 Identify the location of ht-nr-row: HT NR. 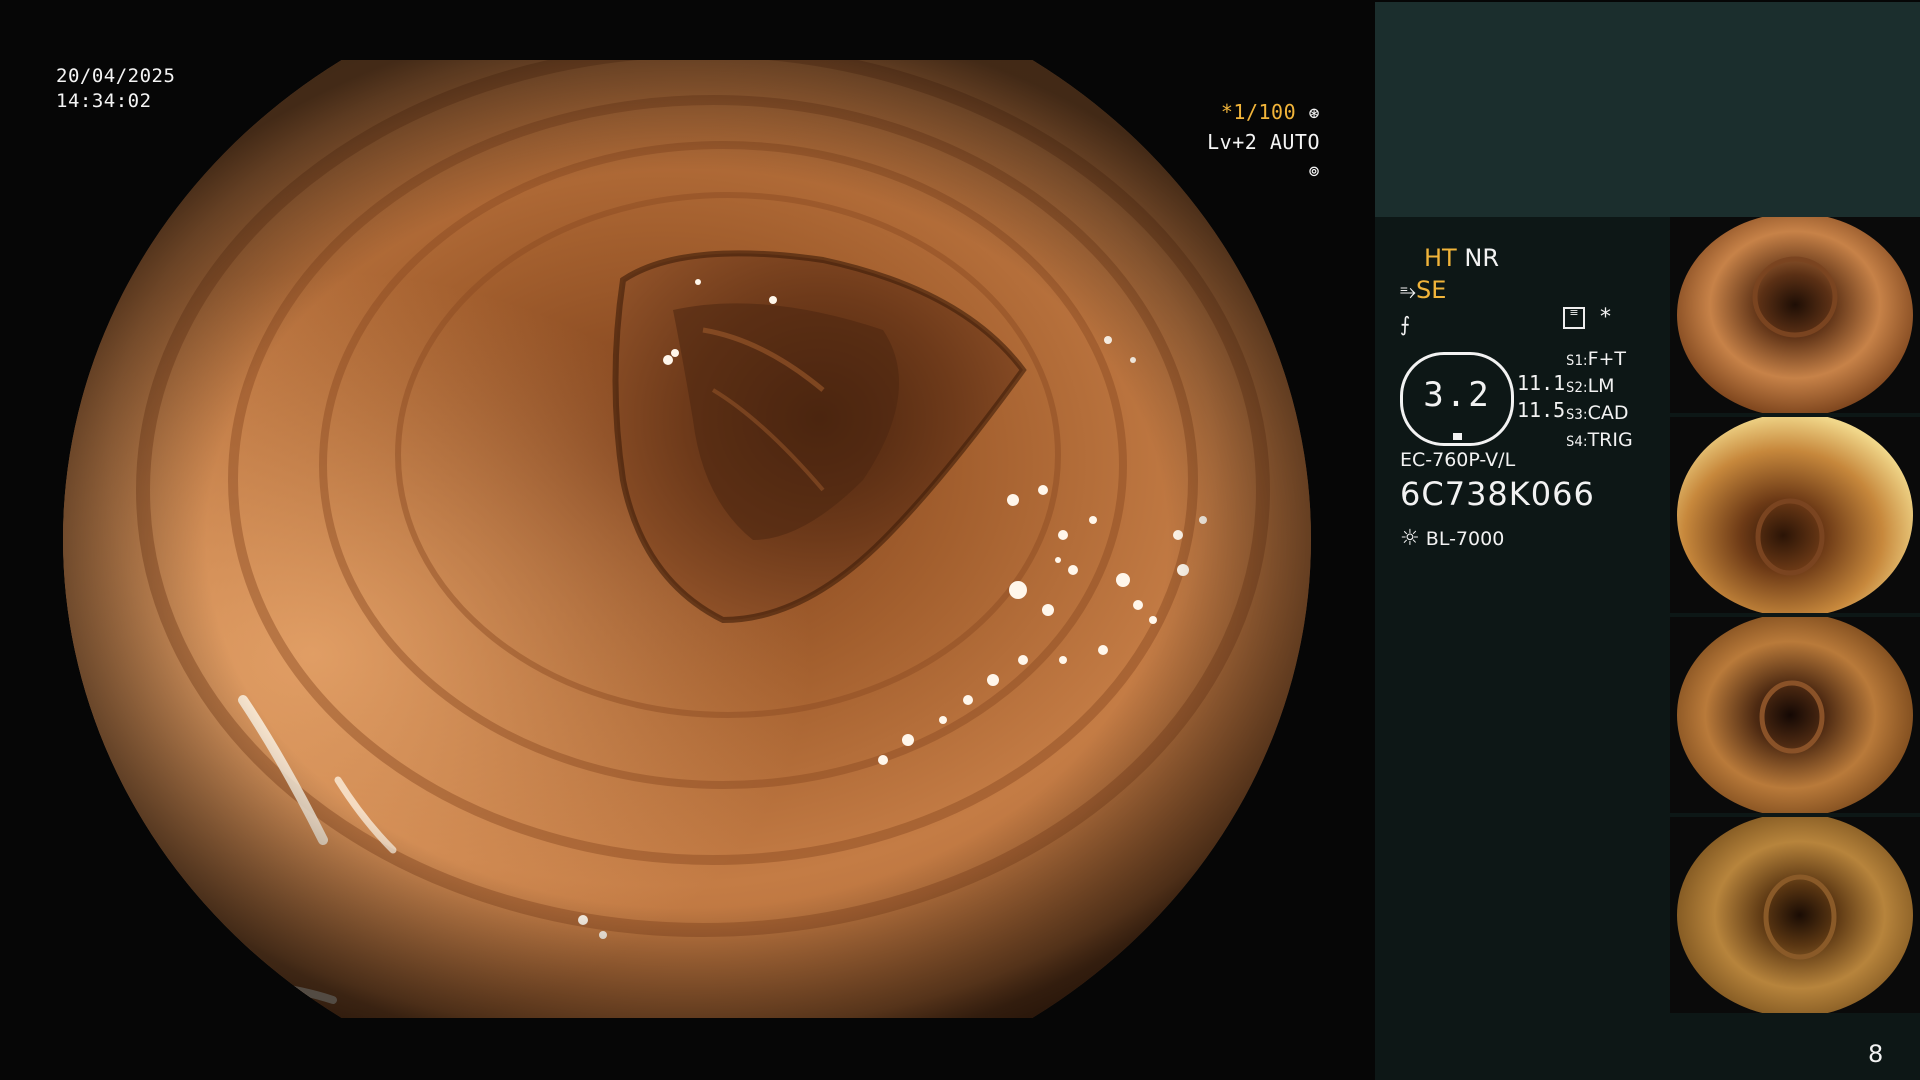
(1449, 258).